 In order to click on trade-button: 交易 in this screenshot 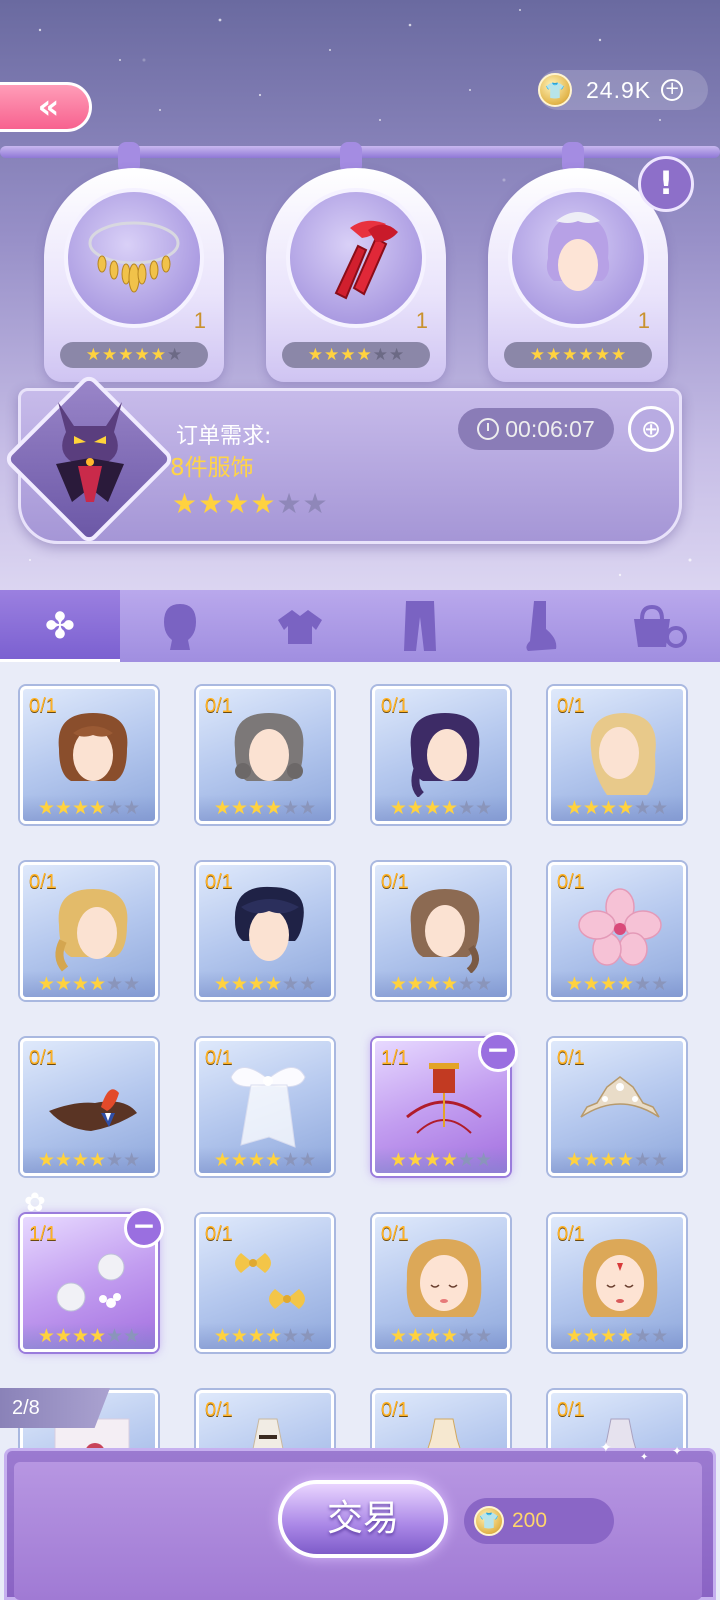, I will do `click(363, 1519)`.